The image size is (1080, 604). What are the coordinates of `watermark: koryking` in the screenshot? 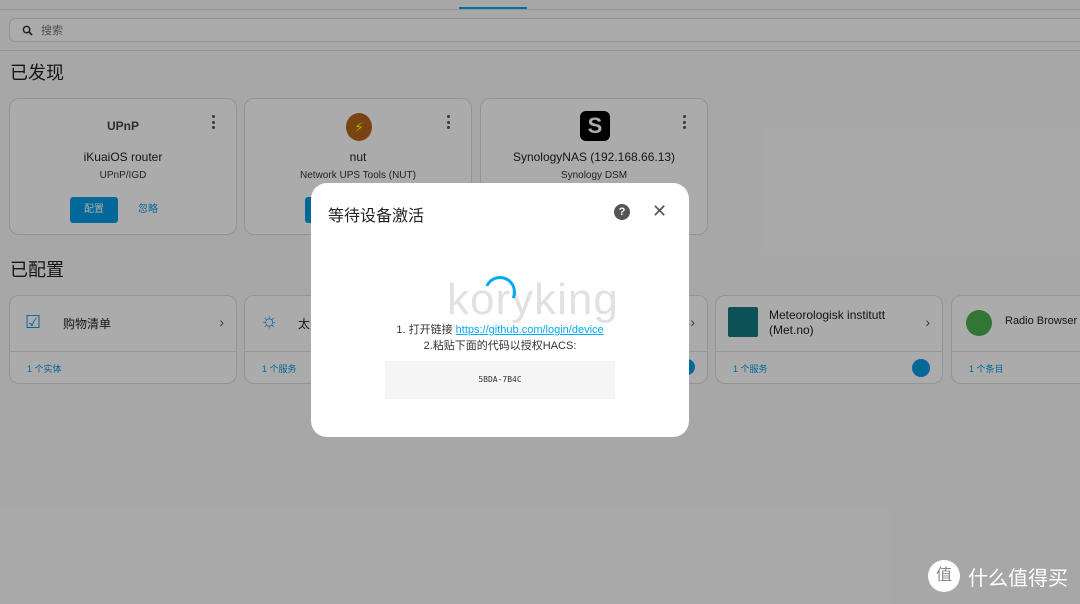 It's located at (533, 299).